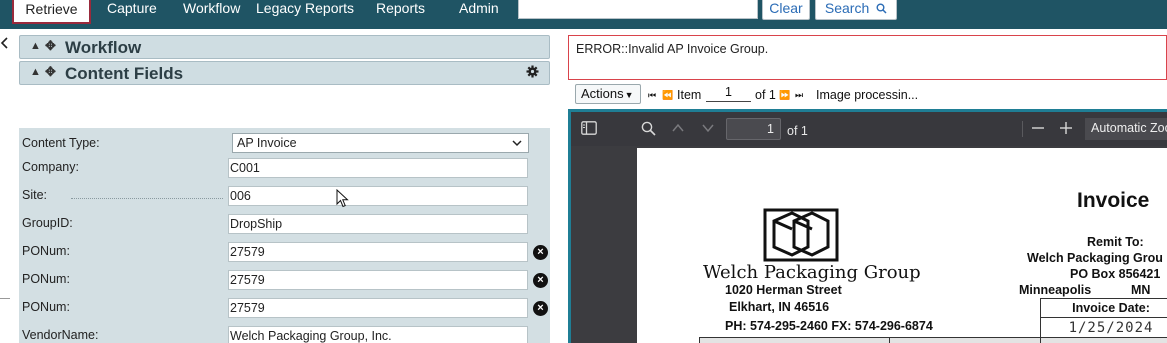 This screenshot has height=343, width=1167. Describe the element at coordinates (1095, 258) in the screenshot. I see `remit-name: Welch Packaging Grou` at that location.